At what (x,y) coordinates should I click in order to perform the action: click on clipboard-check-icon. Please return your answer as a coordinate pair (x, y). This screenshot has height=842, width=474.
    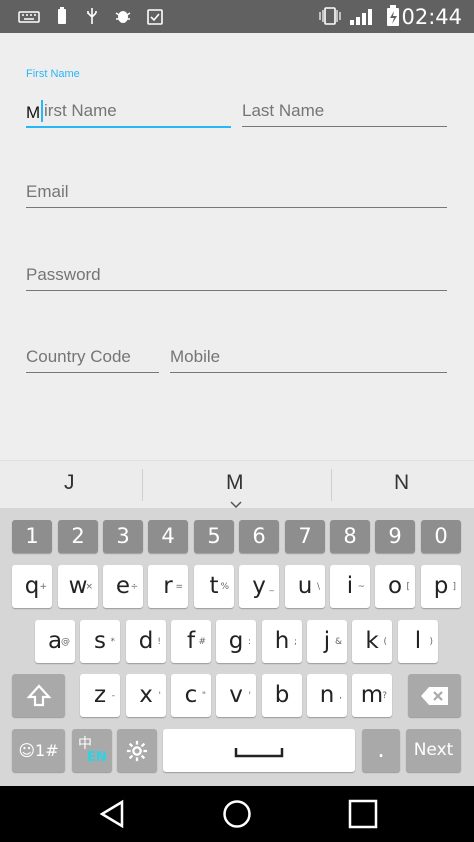
    Looking at the image, I should click on (155, 17).